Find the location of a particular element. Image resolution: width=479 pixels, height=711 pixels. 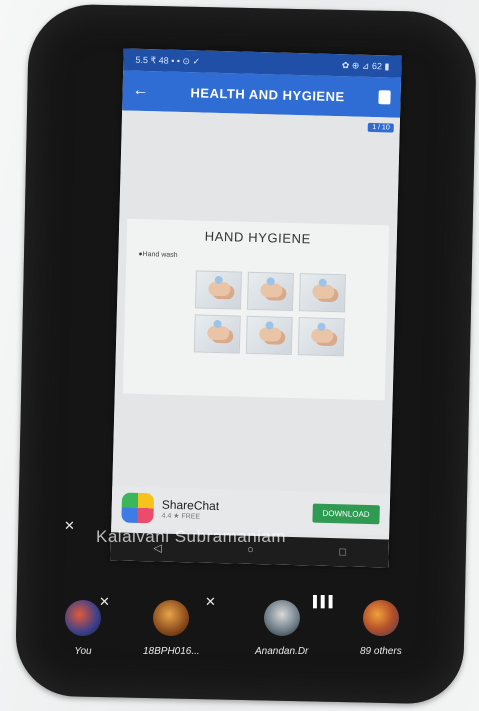

slide-title: HAND HYGIENE is located at coordinates (258, 237).